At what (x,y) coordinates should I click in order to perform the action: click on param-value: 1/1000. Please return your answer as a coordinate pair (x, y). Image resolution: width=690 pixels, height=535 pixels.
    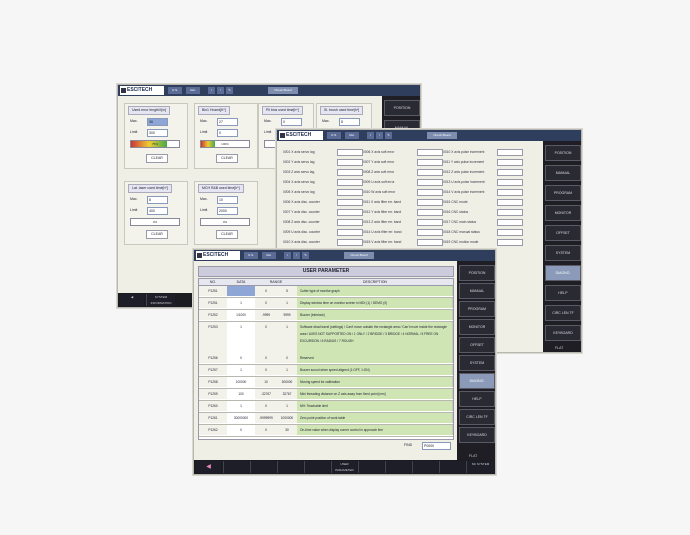
    Looking at the image, I should click on (241, 315).